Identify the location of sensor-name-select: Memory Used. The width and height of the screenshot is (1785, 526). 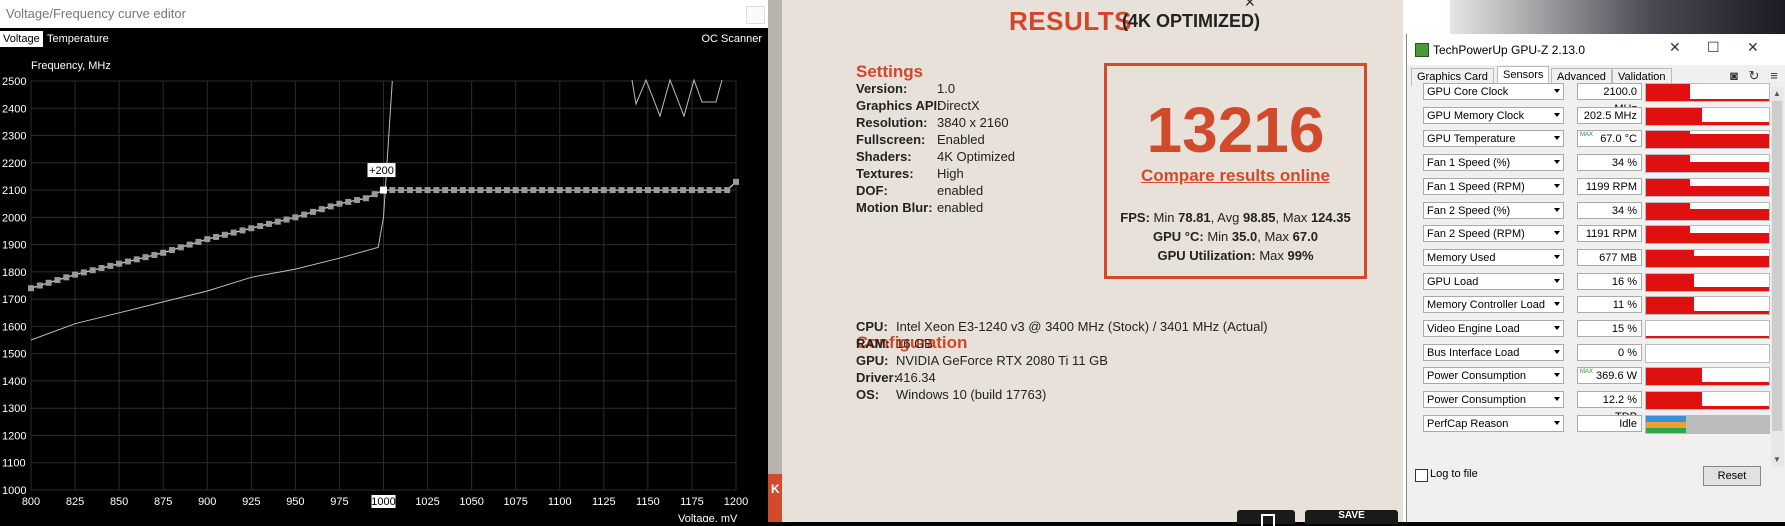
(1493, 257).